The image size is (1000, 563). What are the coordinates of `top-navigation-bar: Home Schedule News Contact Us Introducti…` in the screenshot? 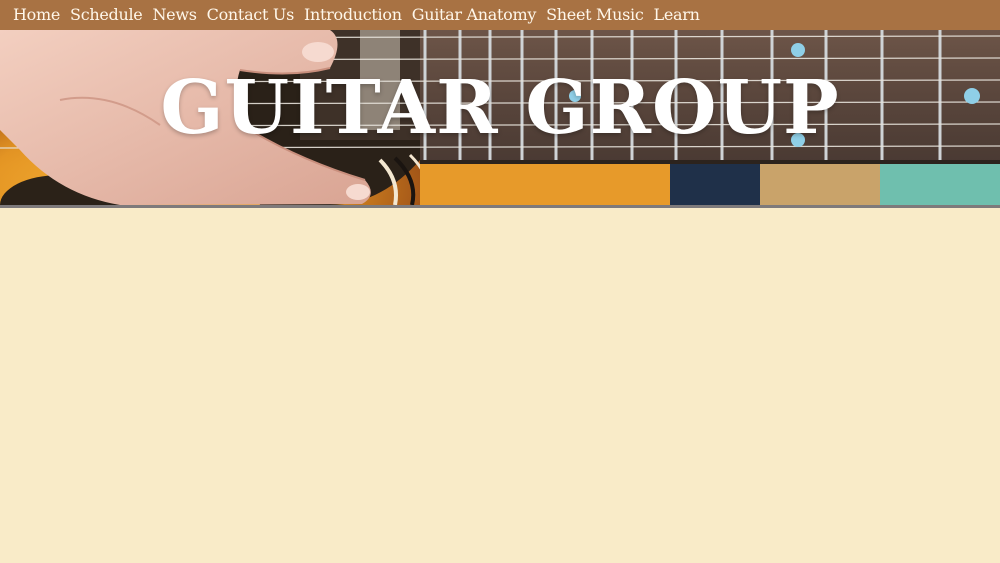 It's located at (500, 15).